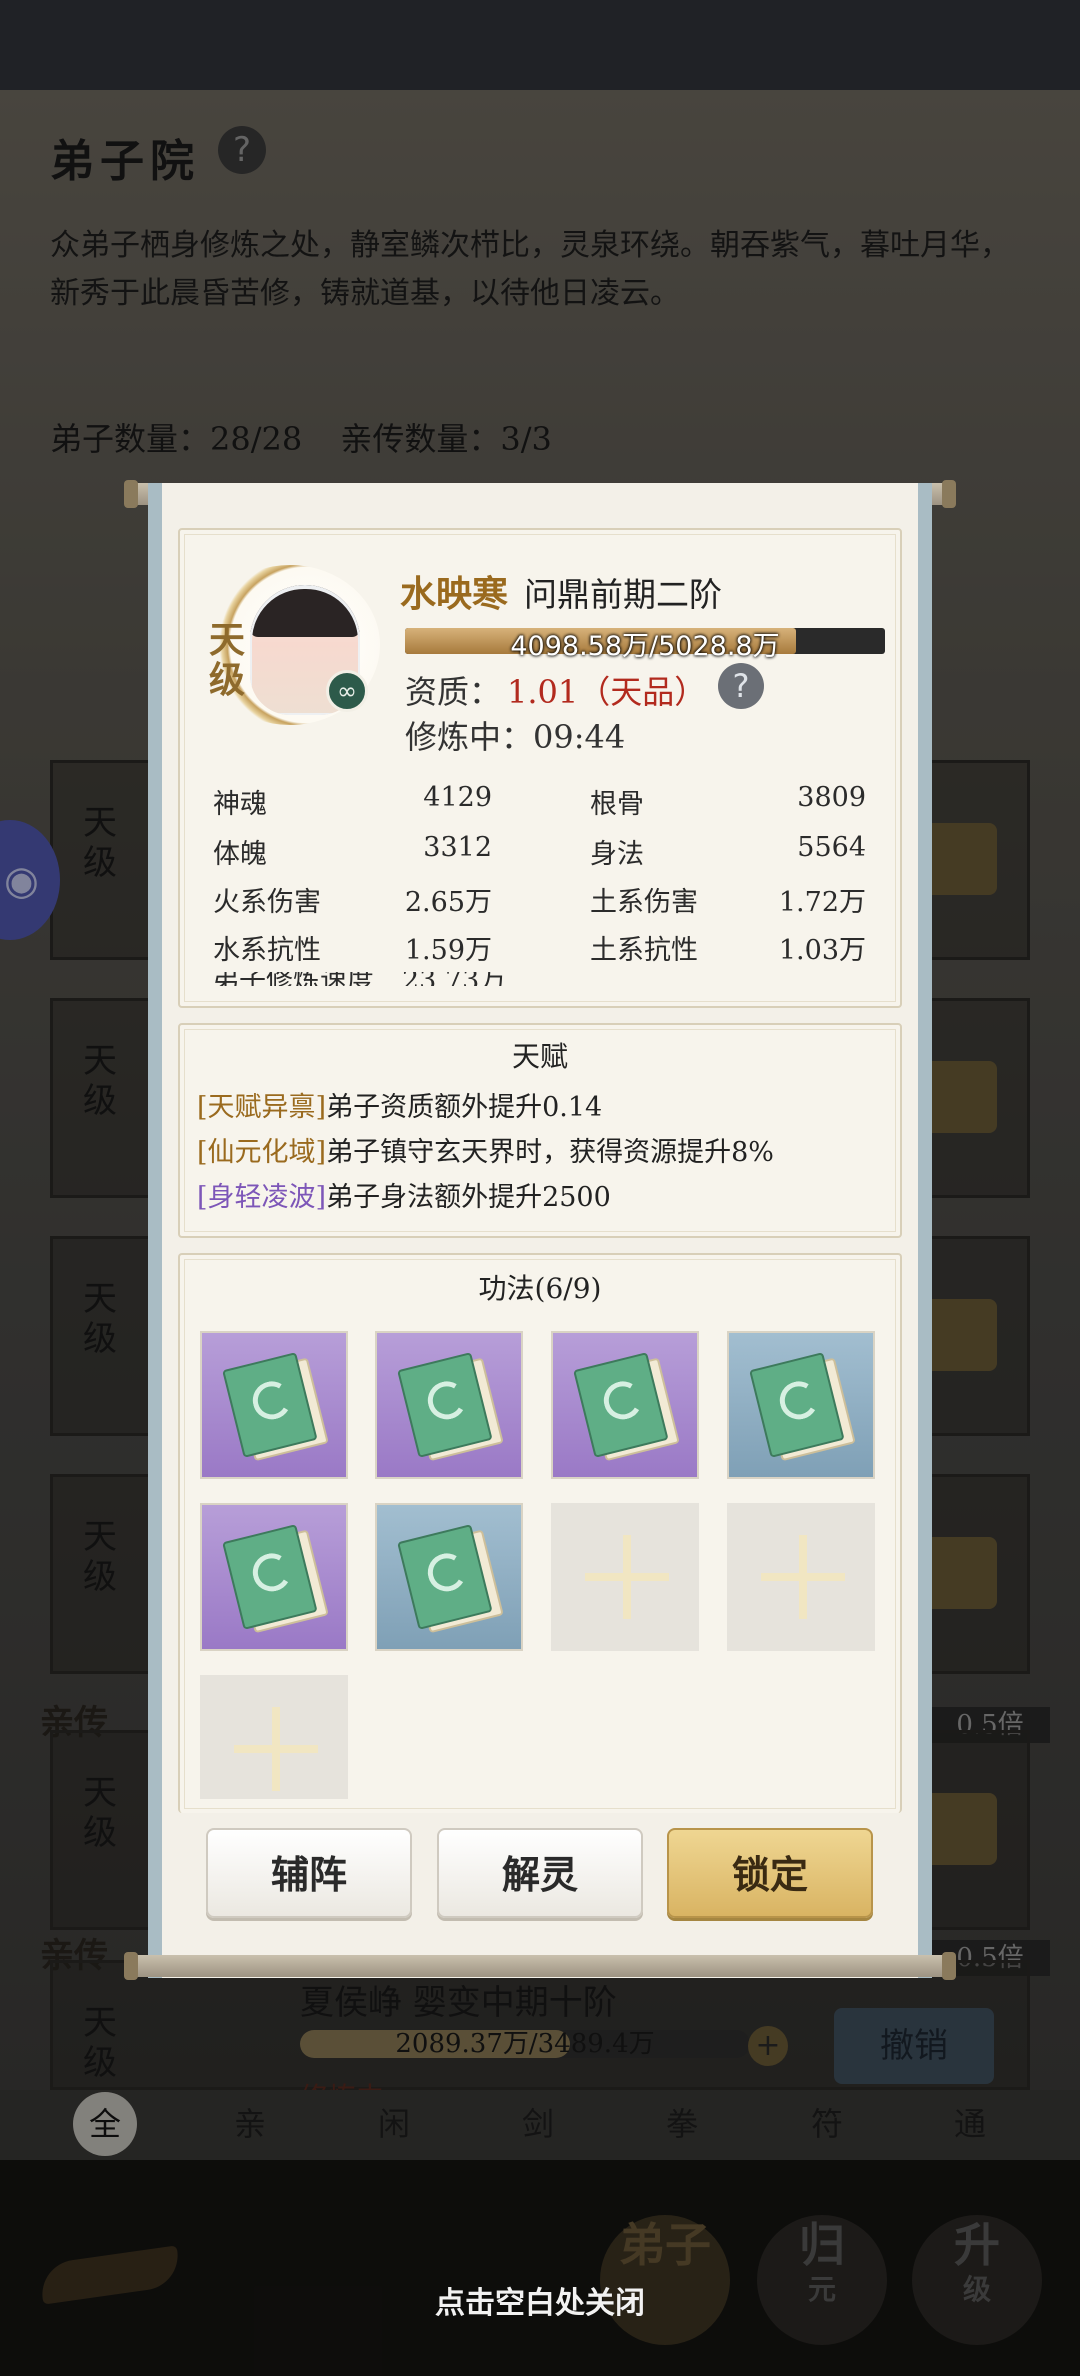 The height and width of the screenshot is (2376, 1080). What do you see at coordinates (822, 902) in the screenshot?
I see `stat-value: 1.72万` at bounding box center [822, 902].